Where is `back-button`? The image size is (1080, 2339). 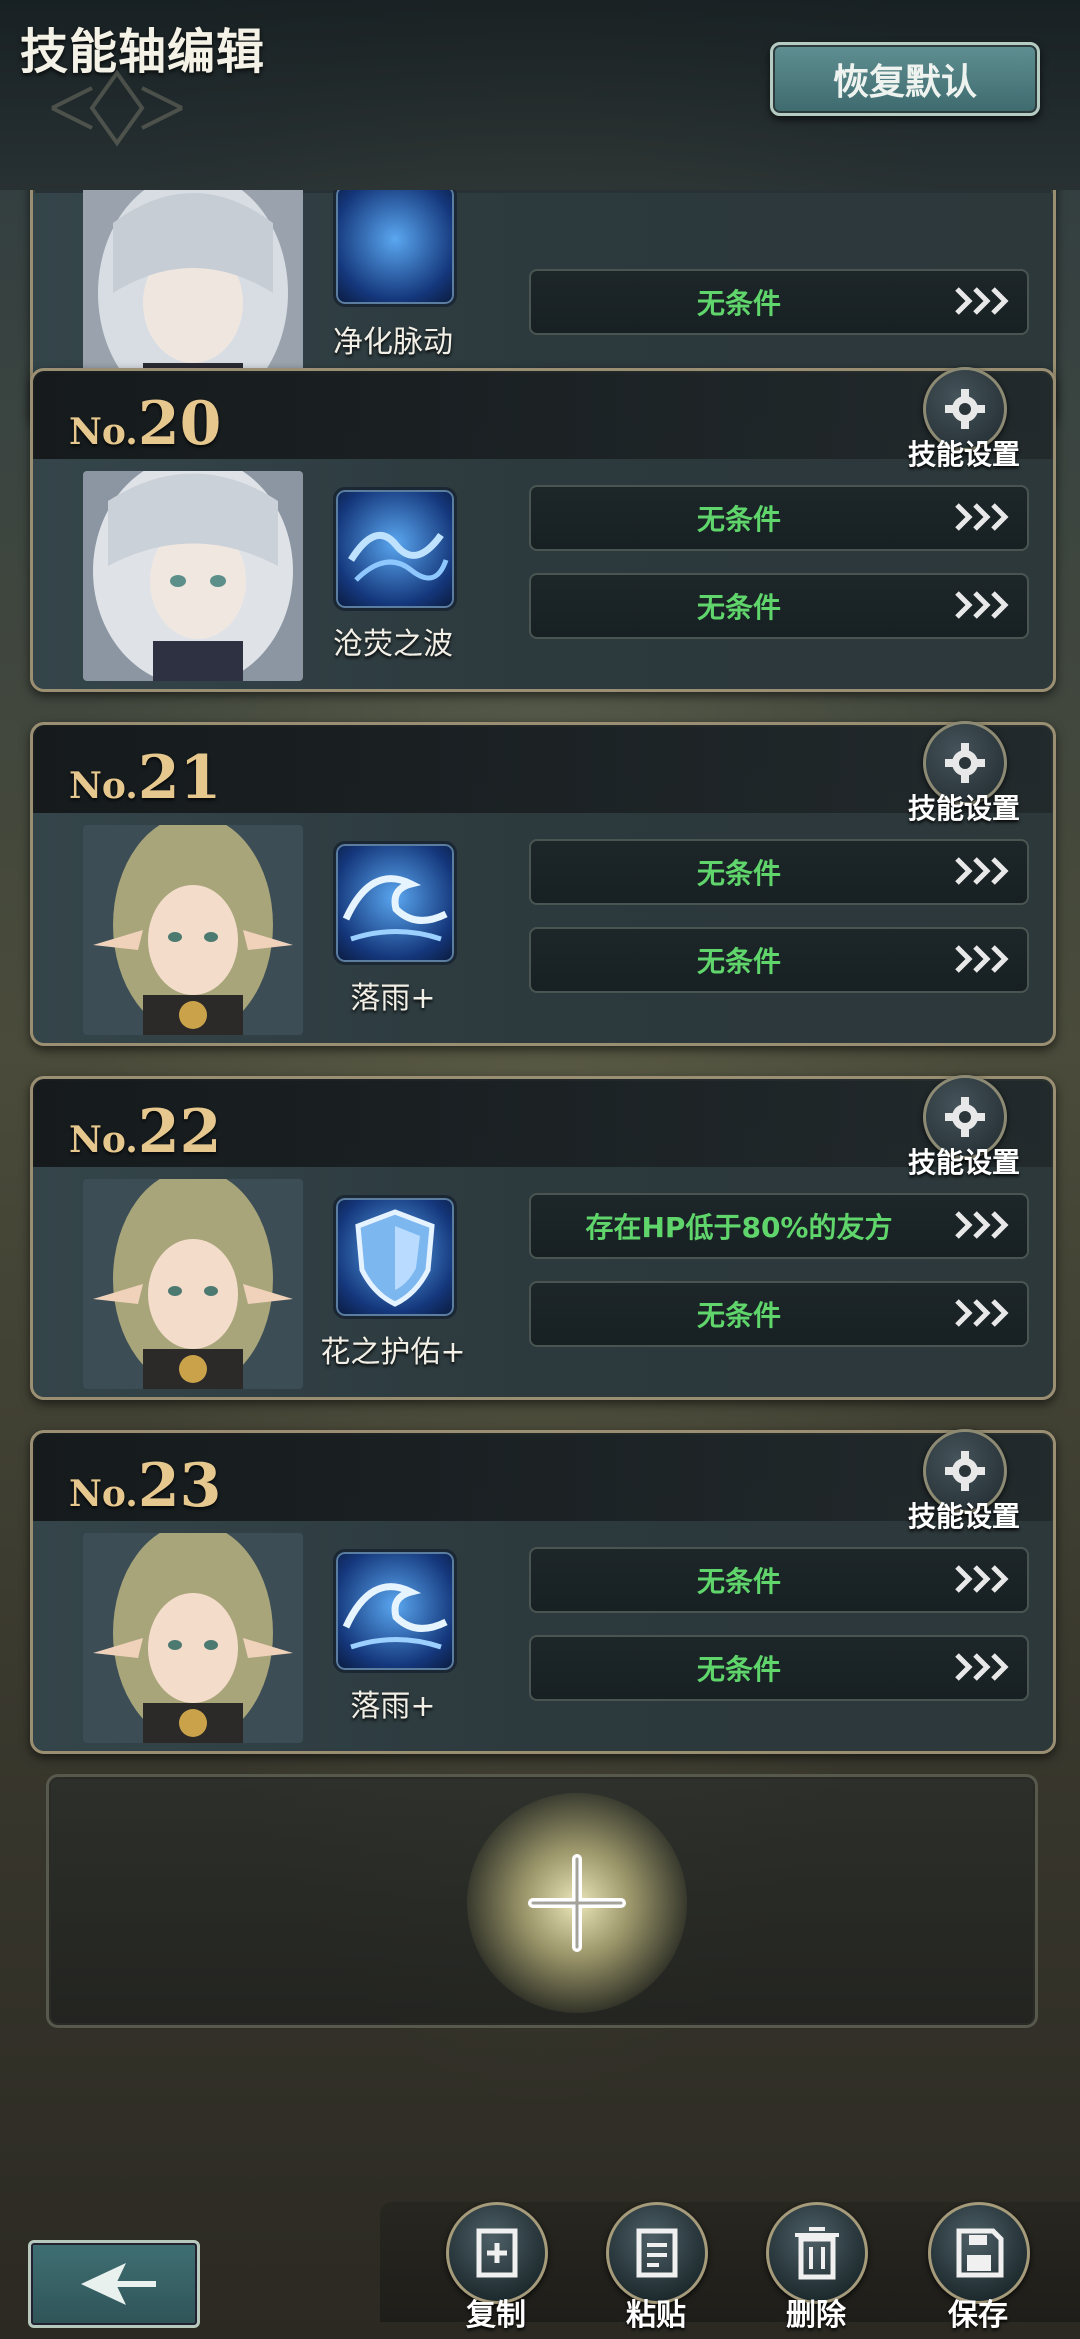
back-button is located at coordinates (114, 2284).